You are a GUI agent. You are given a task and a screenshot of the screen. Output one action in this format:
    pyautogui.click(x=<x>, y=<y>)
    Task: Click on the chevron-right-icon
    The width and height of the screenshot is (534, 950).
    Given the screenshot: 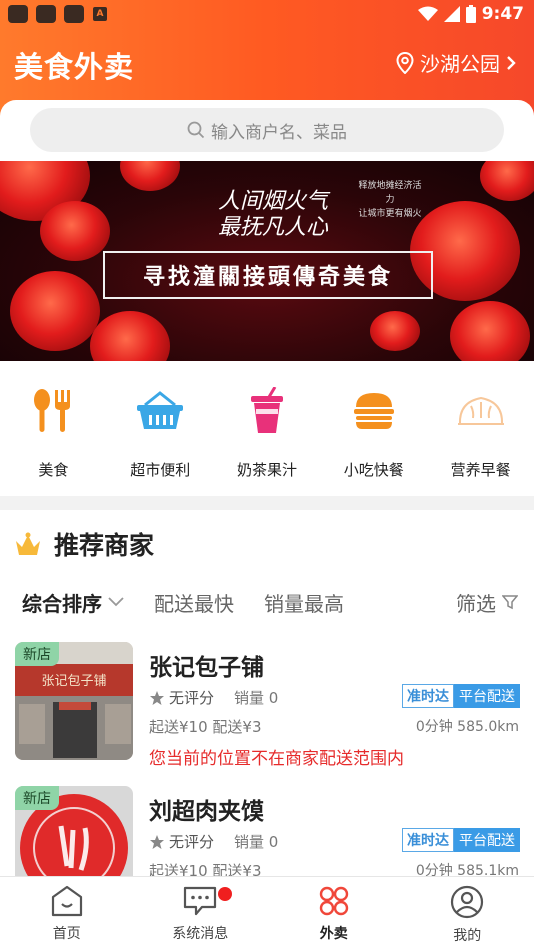 What is the action you would take?
    pyautogui.click(x=511, y=62)
    